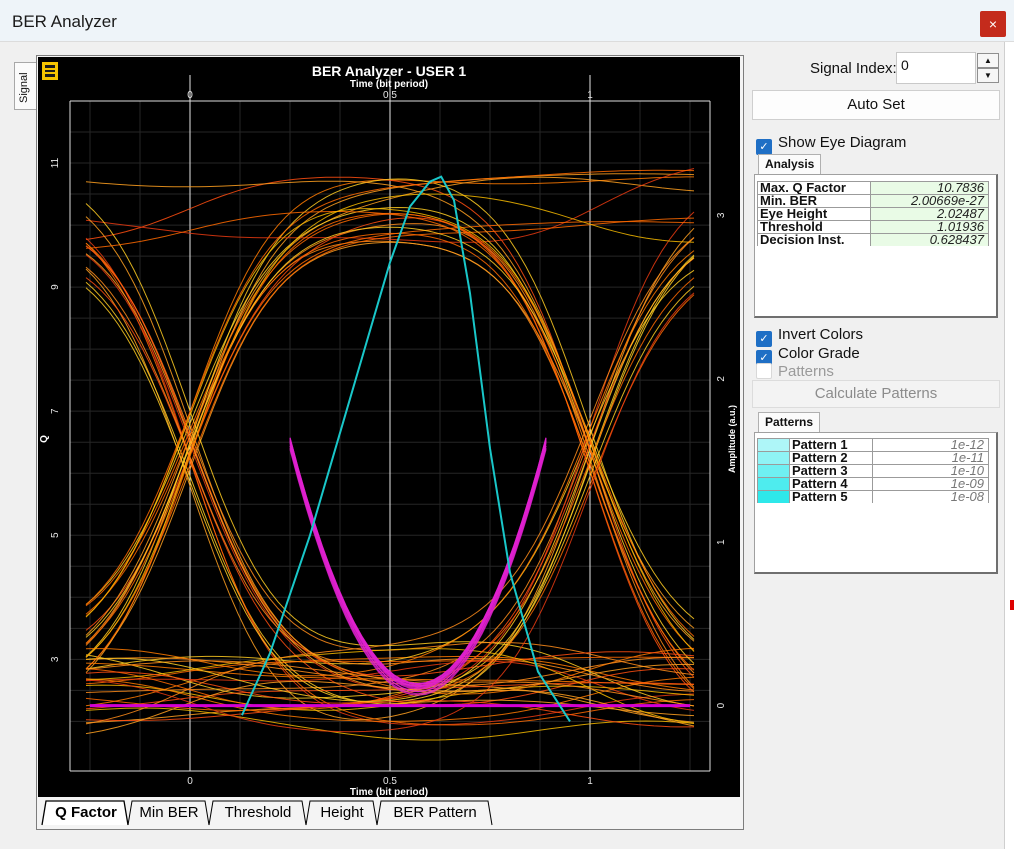 The image size is (1014, 849). I want to click on q-tick-label: 9, so click(55, 287).